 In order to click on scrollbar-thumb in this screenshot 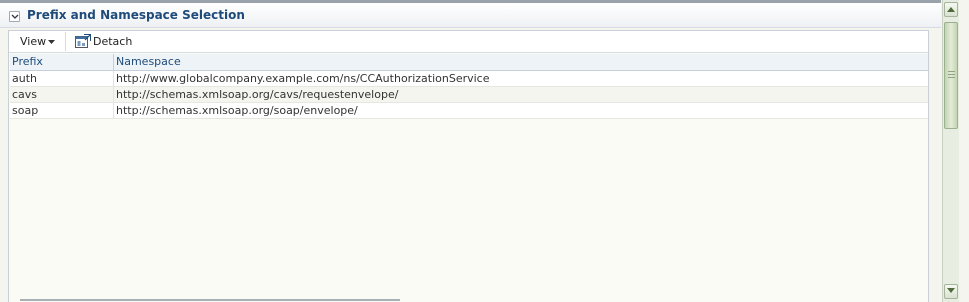, I will do `click(951, 75)`.